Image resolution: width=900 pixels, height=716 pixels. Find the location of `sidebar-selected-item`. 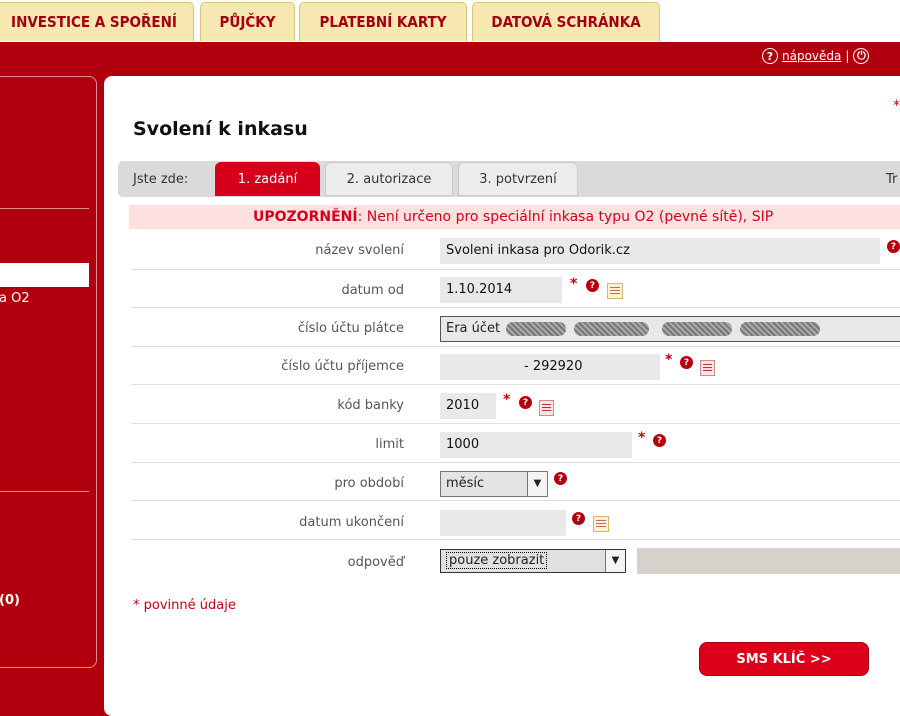

sidebar-selected-item is located at coordinates (44, 275).